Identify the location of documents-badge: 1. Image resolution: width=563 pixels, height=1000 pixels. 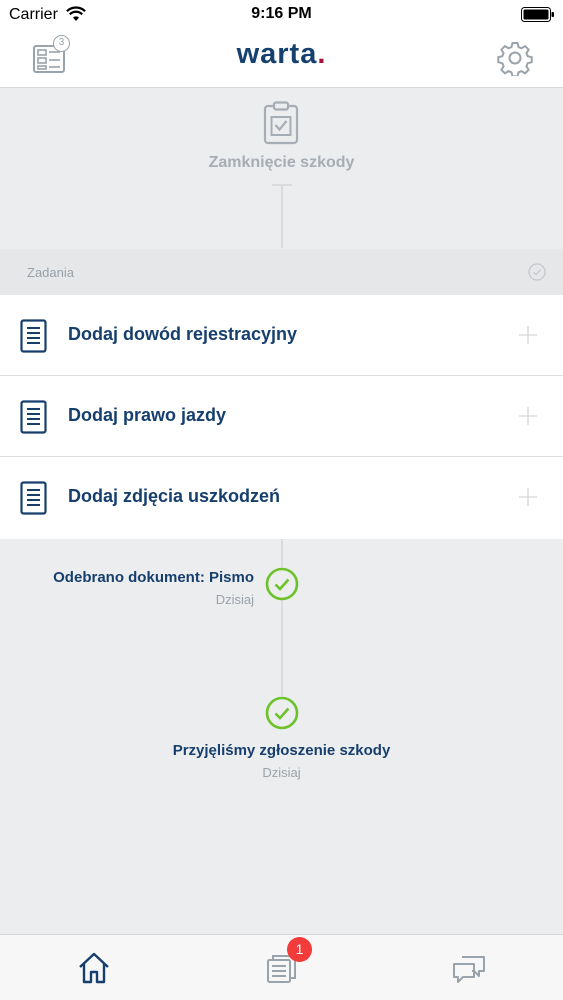
(299, 949).